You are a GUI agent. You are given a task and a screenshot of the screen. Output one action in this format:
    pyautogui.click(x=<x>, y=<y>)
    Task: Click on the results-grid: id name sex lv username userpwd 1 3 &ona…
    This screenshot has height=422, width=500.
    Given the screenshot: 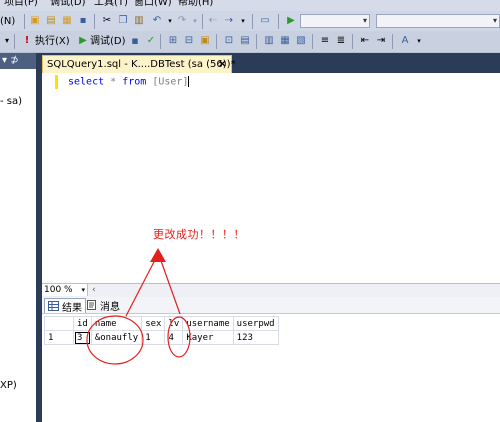 What is the action you would take?
    pyautogui.click(x=161, y=330)
    